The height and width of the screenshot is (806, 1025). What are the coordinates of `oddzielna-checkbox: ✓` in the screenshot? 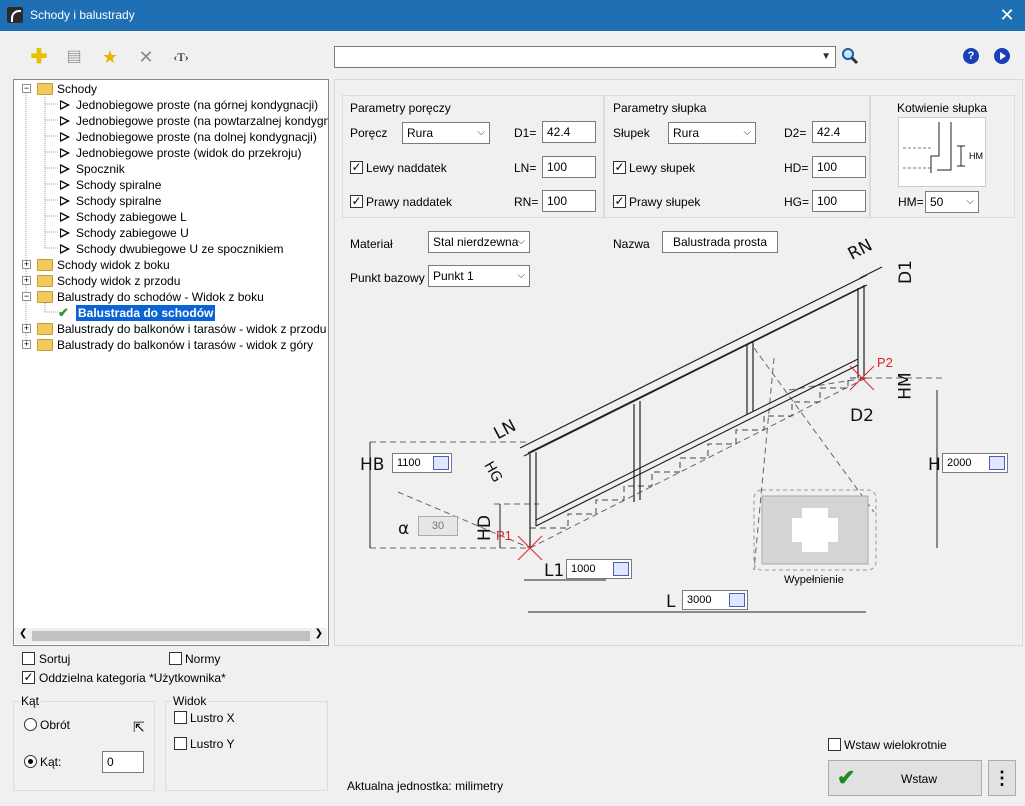 It's located at (28, 677).